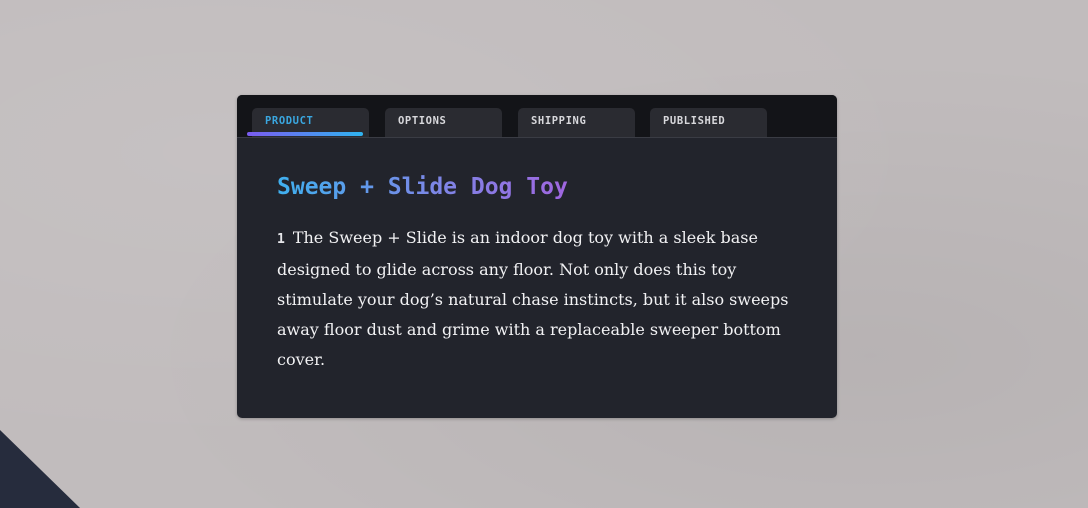  Describe the element at coordinates (422, 121) in the screenshot. I see `tab-options-label: OPTIONS` at that location.